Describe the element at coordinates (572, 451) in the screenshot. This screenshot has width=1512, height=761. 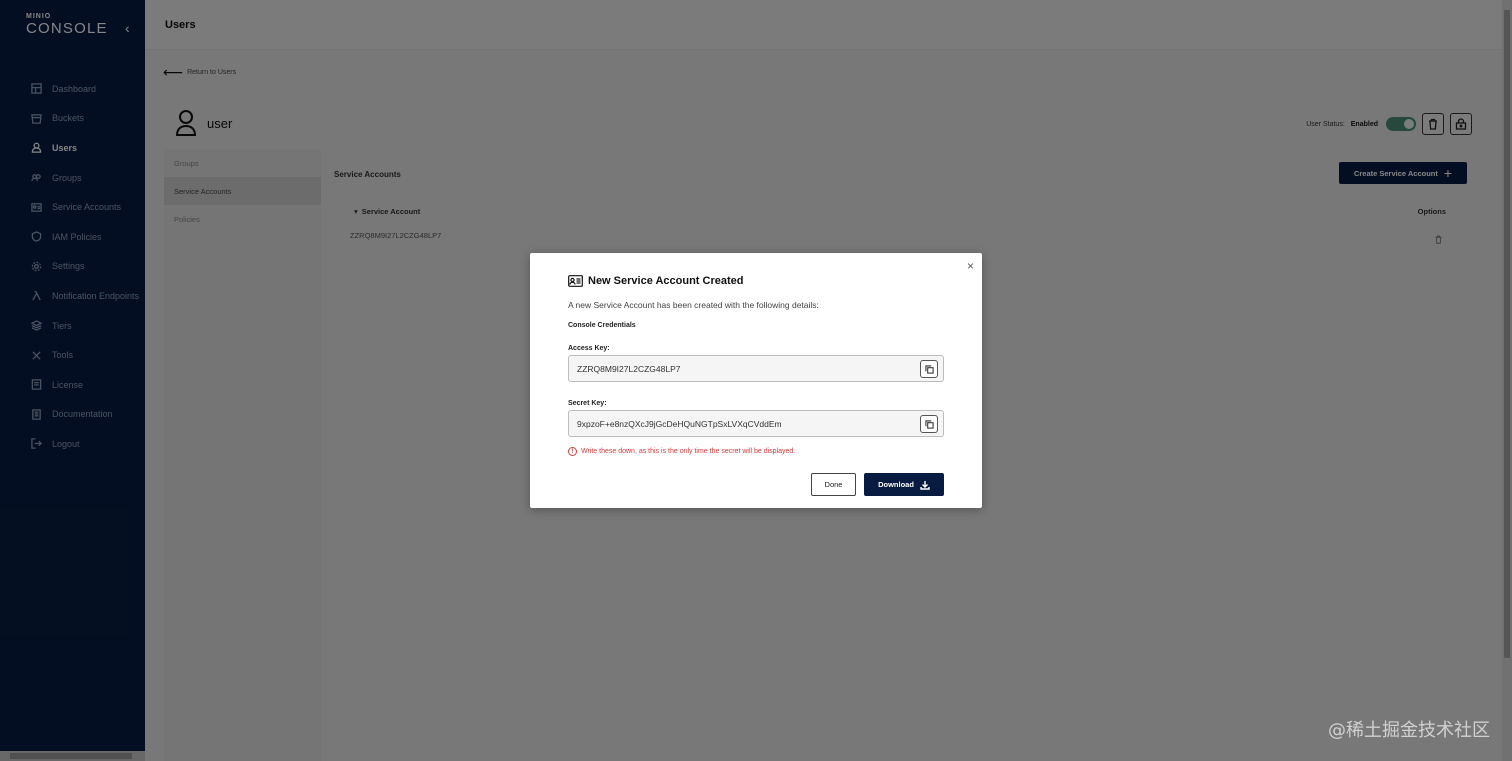
I see `warning-icon: !` at that location.